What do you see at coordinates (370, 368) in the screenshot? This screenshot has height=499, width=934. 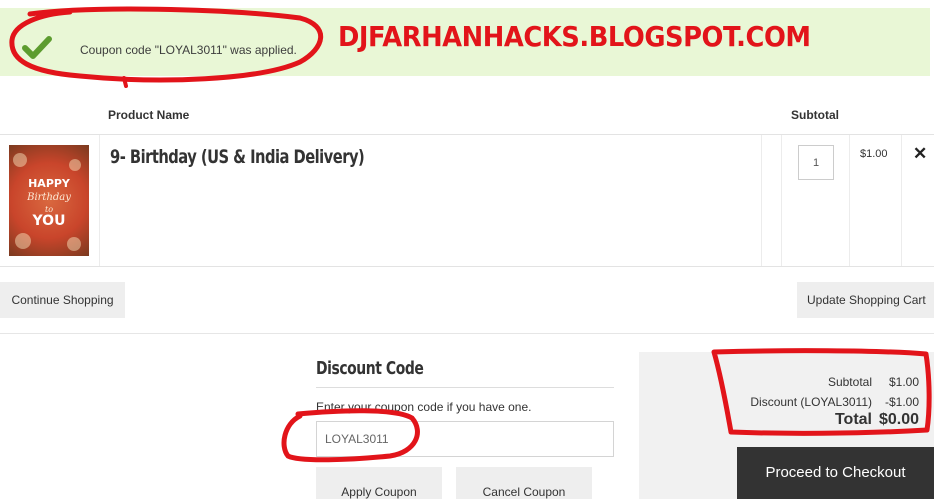 I see `discount-code-title: Discount Code` at bounding box center [370, 368].